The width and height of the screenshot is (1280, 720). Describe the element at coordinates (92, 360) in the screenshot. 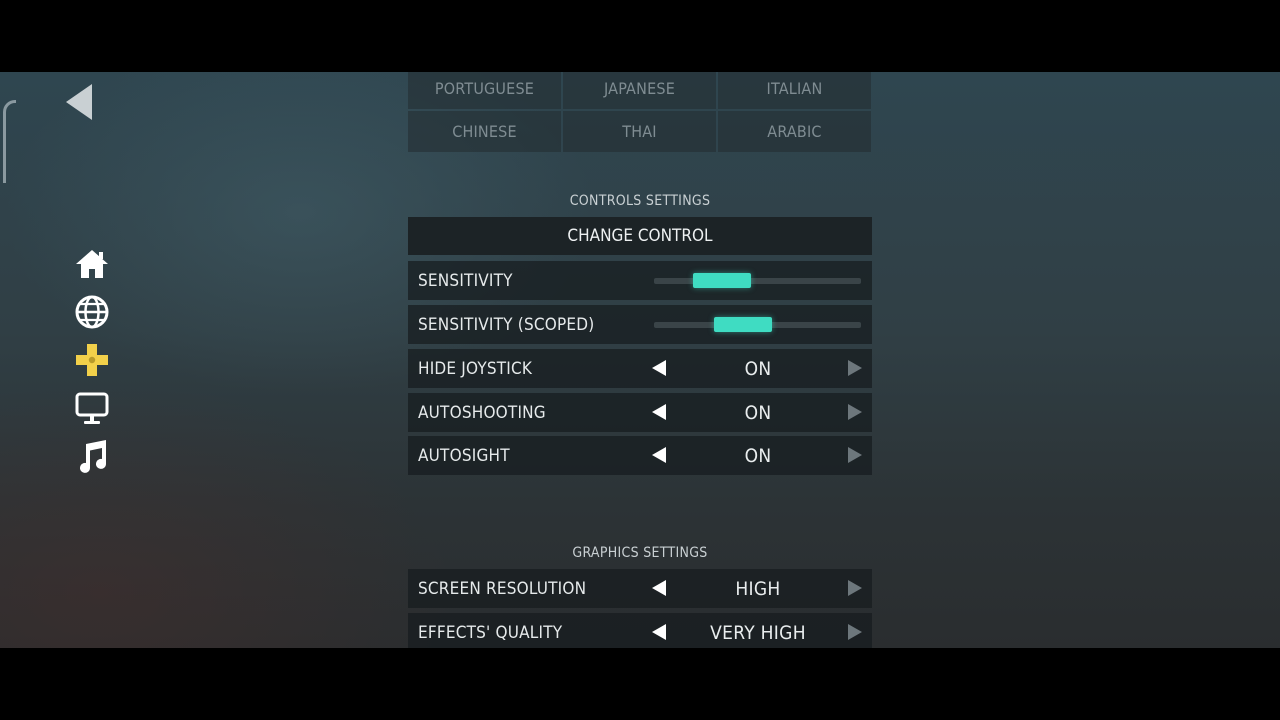

I see `gamepad-icon` at that location.